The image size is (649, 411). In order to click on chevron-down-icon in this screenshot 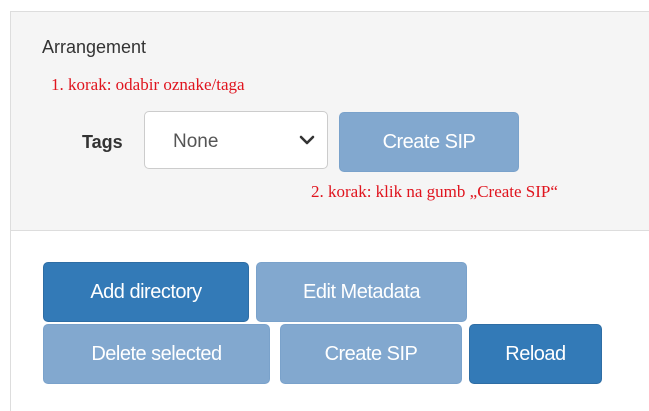, I will do `click(307, 140)`.